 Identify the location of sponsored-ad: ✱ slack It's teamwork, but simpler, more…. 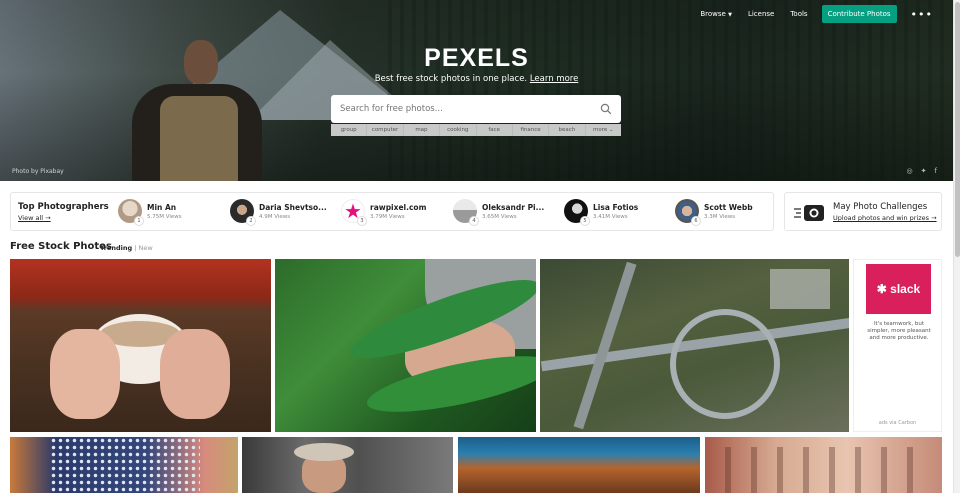
(897, 345).